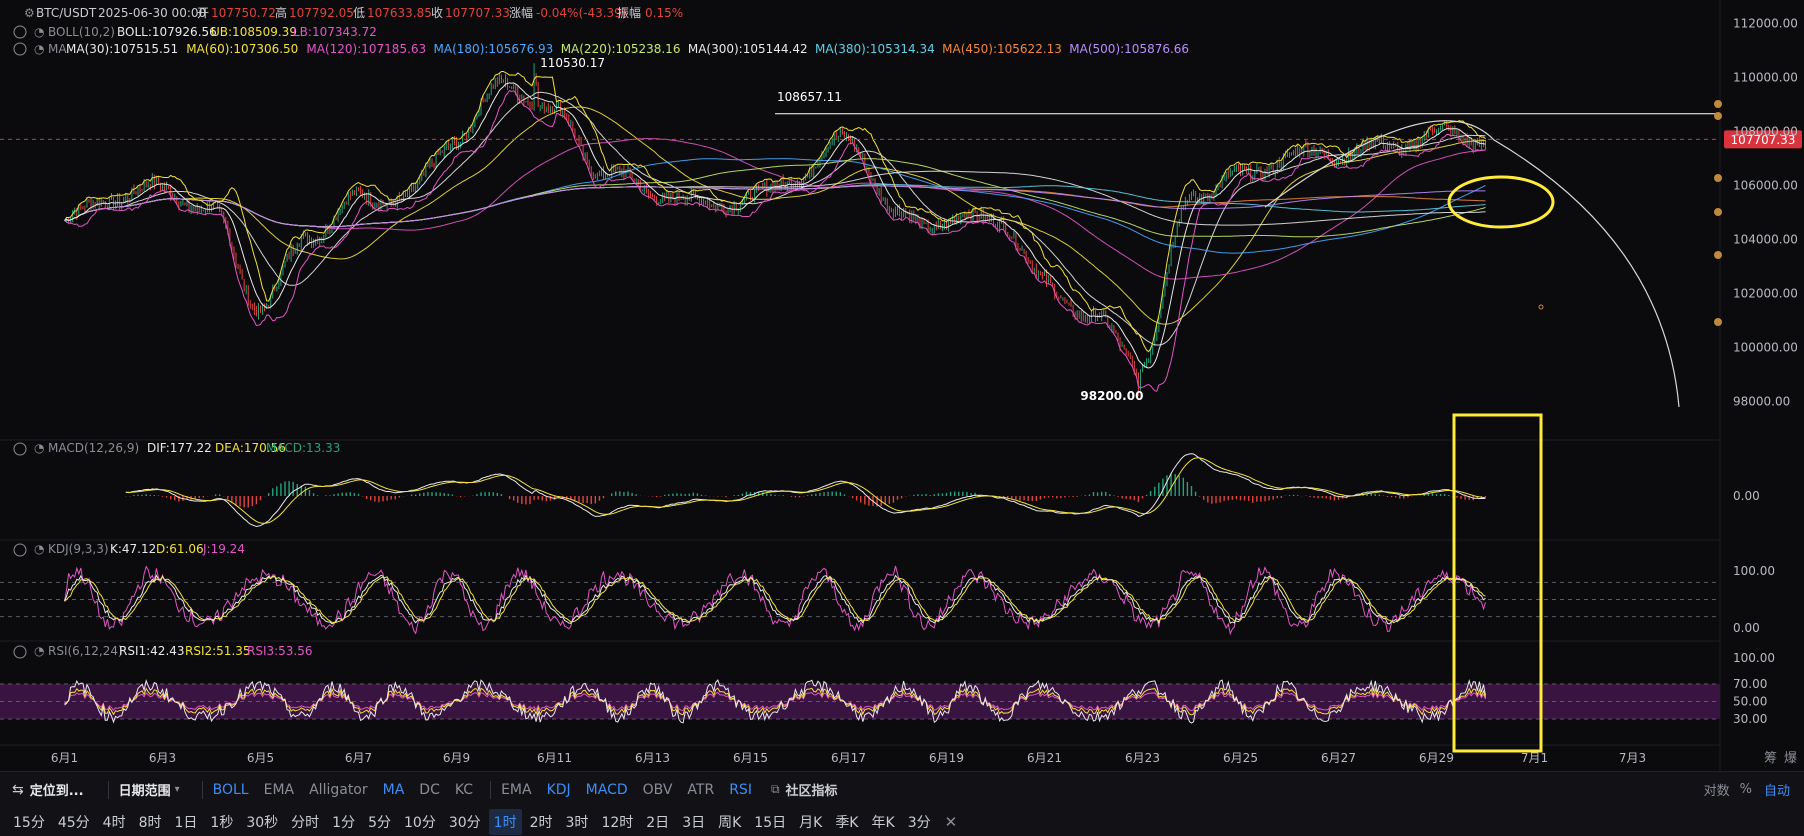 Image resolution: width=1804 pixels, height=836 pixels. I want to click on sub-indicator-atr: ATR, so click(700, 790).